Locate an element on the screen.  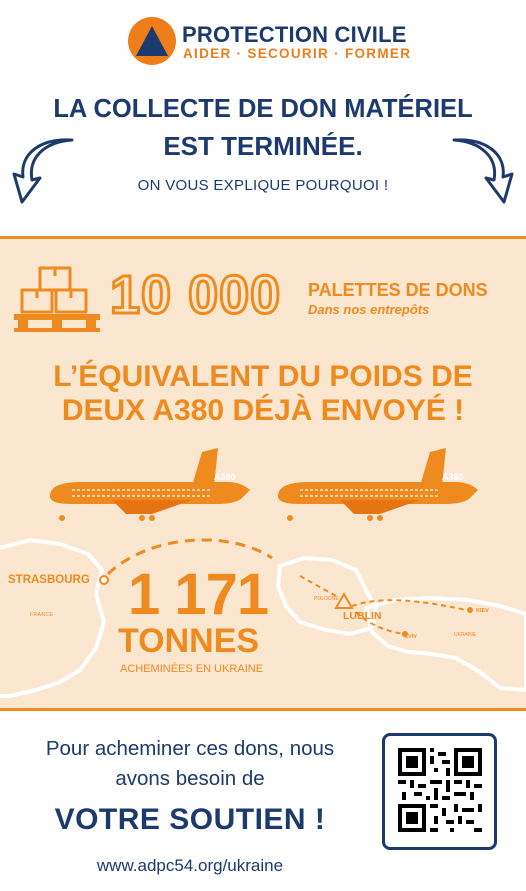
ukraine-outline is located at coordinates (445, 644).